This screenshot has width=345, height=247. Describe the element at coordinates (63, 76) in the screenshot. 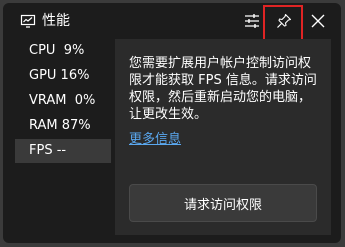

I see `sidebar-item-gpu: GPU 16%` at that location.